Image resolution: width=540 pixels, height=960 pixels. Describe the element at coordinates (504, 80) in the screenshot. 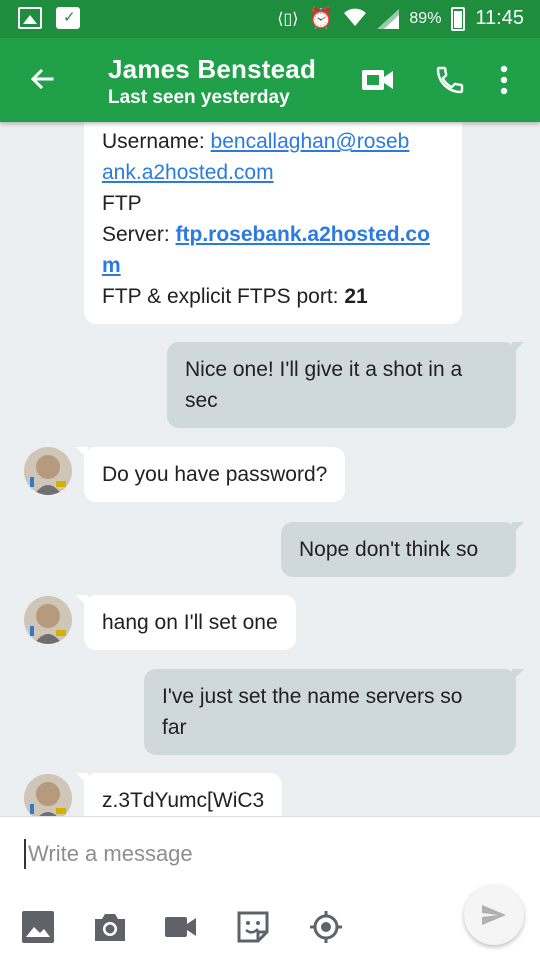

I see `more-vert-icon` at that location.